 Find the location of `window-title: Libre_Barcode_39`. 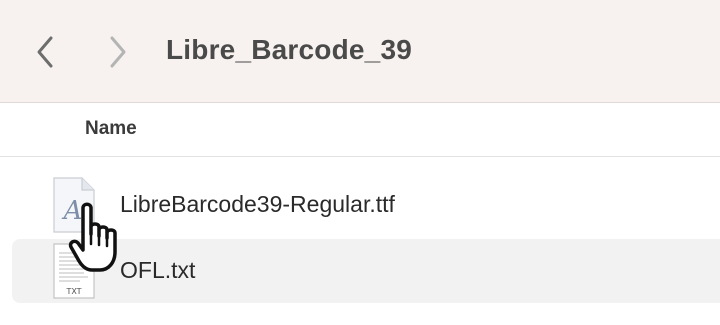

window-title: Libre_Barcode_39 is located at coordinates (289, 49).